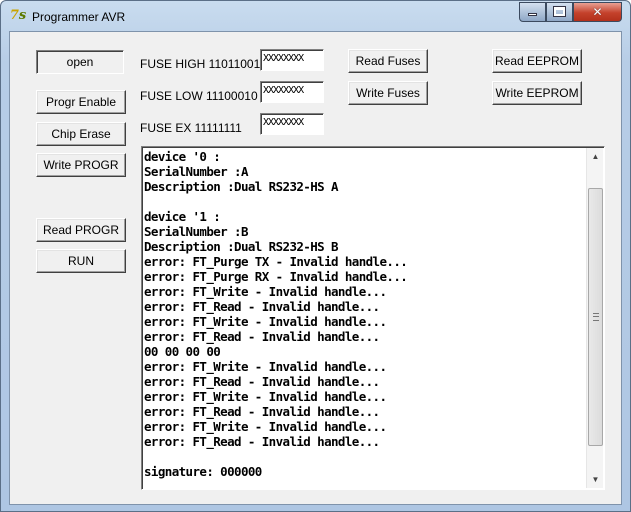 This screenshot has height=512, width=631. Describe the element at coordinates (241, 246) in the screenshot. I see `log-line: Description :Dual RS232-HS B` at that location.